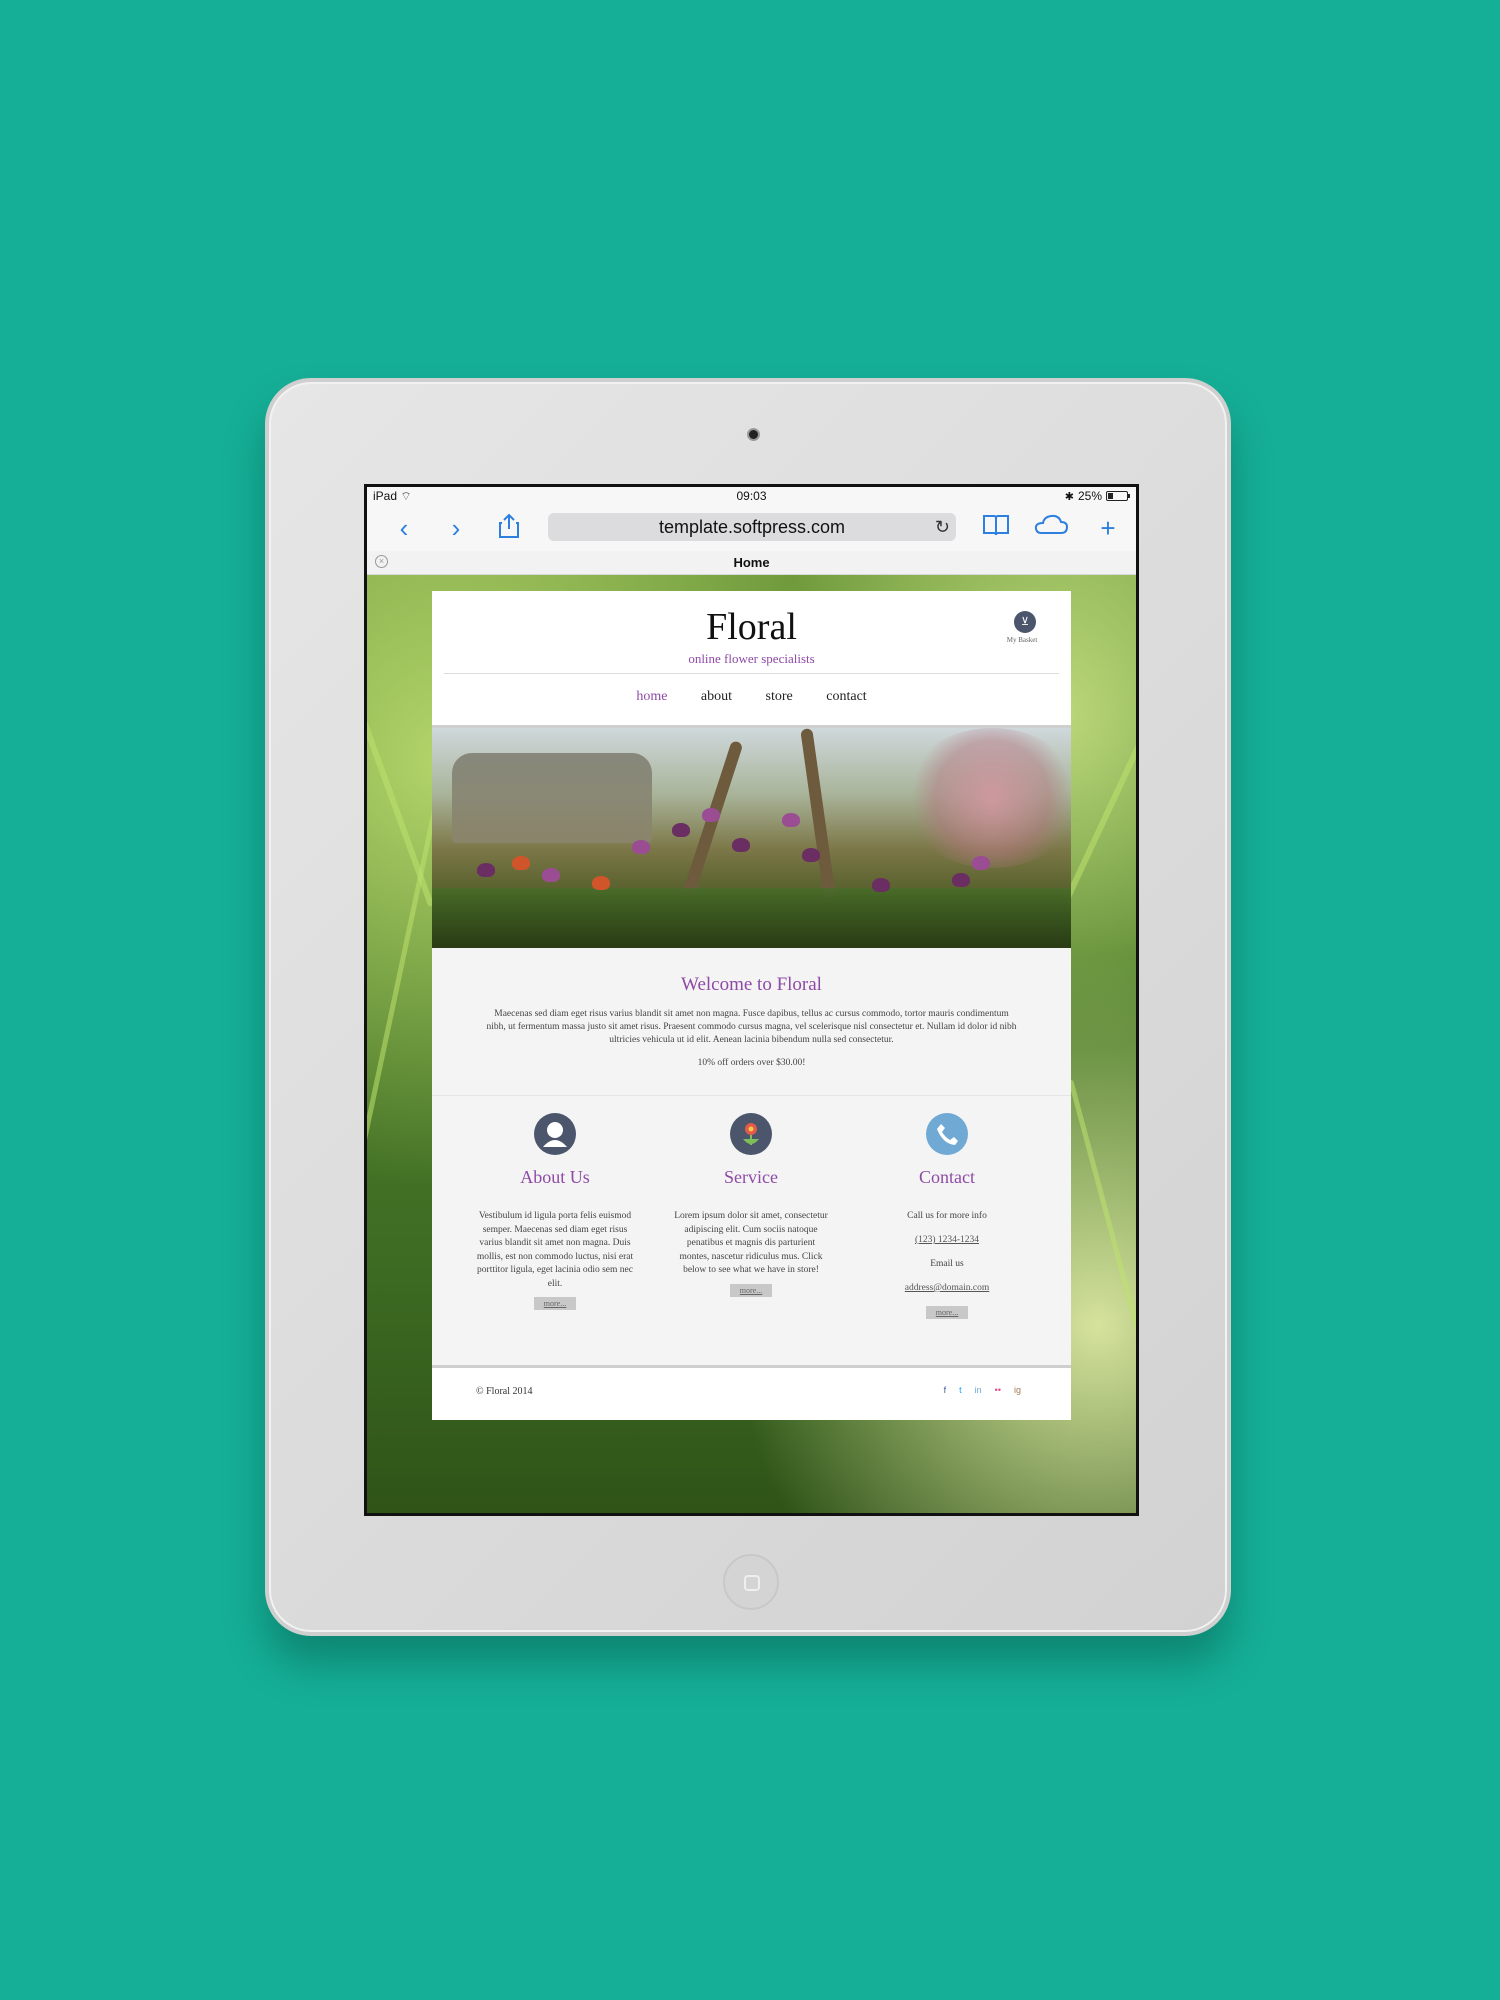  What do you see at coordinates (555, 1134) in the screenshot?
I see `person-icon` at bounding box center [555, 1134].